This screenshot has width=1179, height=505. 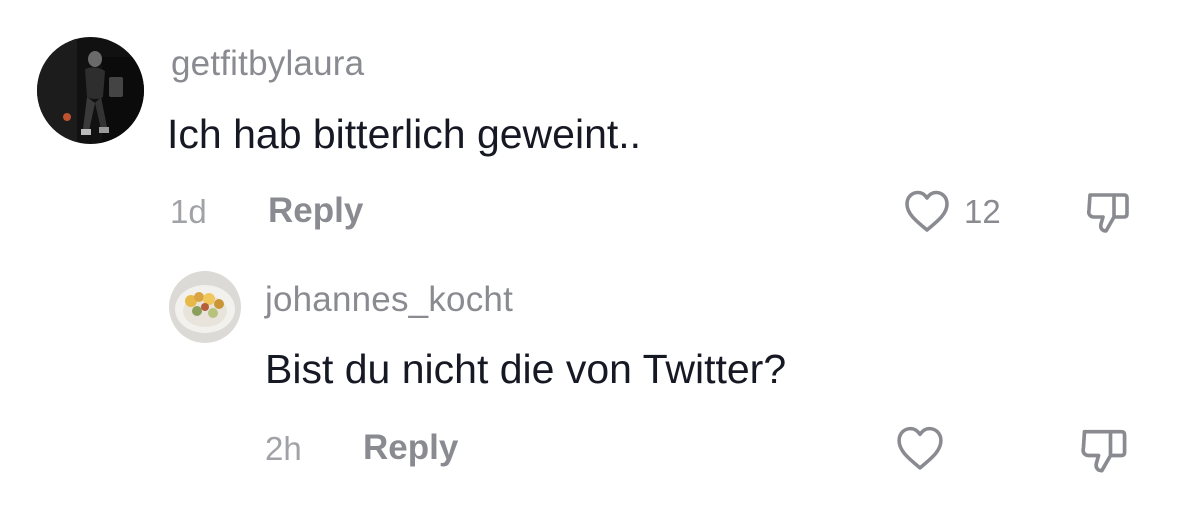 What do you see at coordinates (404, 134) in the screenshot?
I see `comment-text: Ich hab bitterlich geweint..` at bounding box center [404, 134].